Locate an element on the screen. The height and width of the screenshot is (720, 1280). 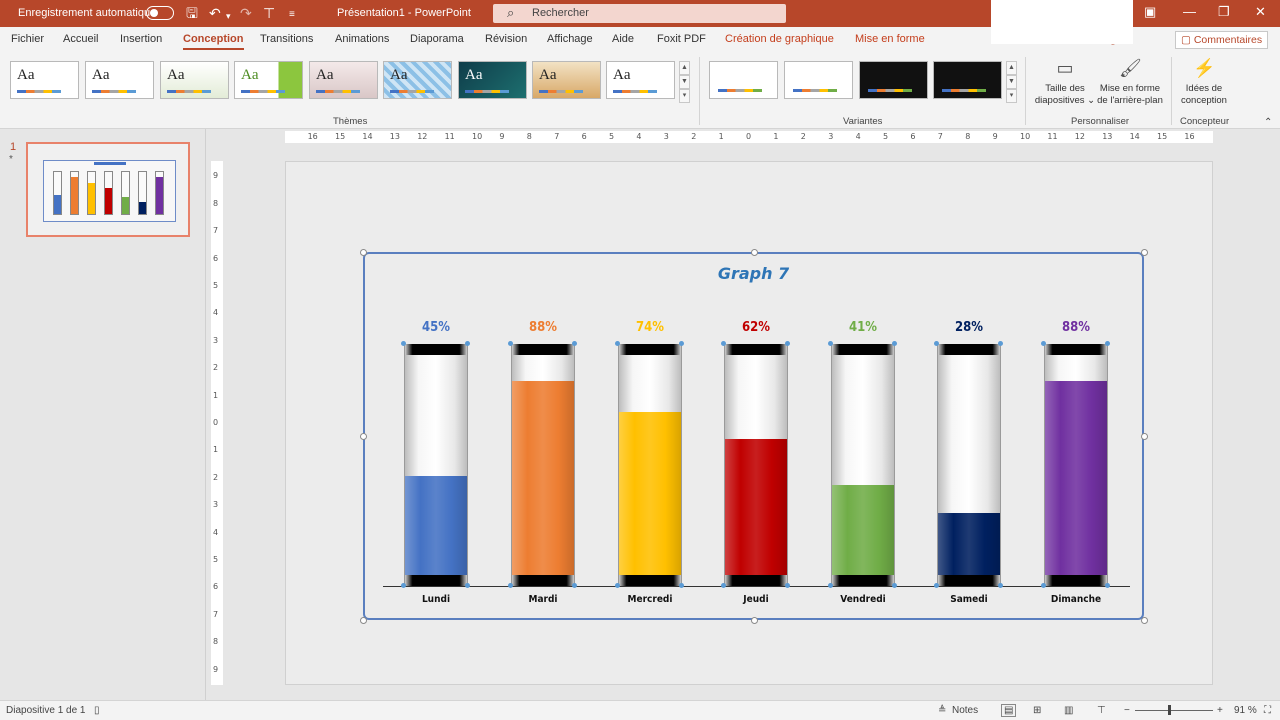
zoom-in-icon: + is located at coordinates (1220, 710).